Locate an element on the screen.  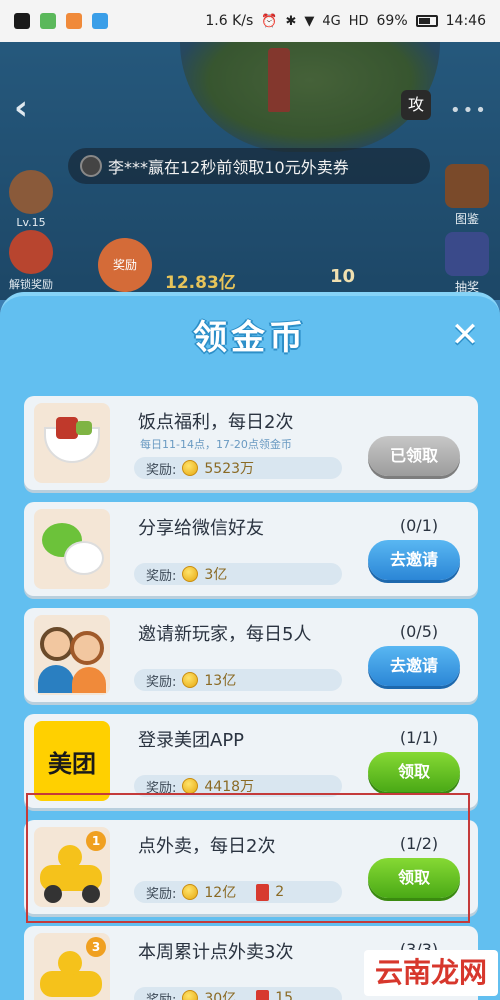
network-speed: 1.6 K/s is located at coordinates (229, 21).